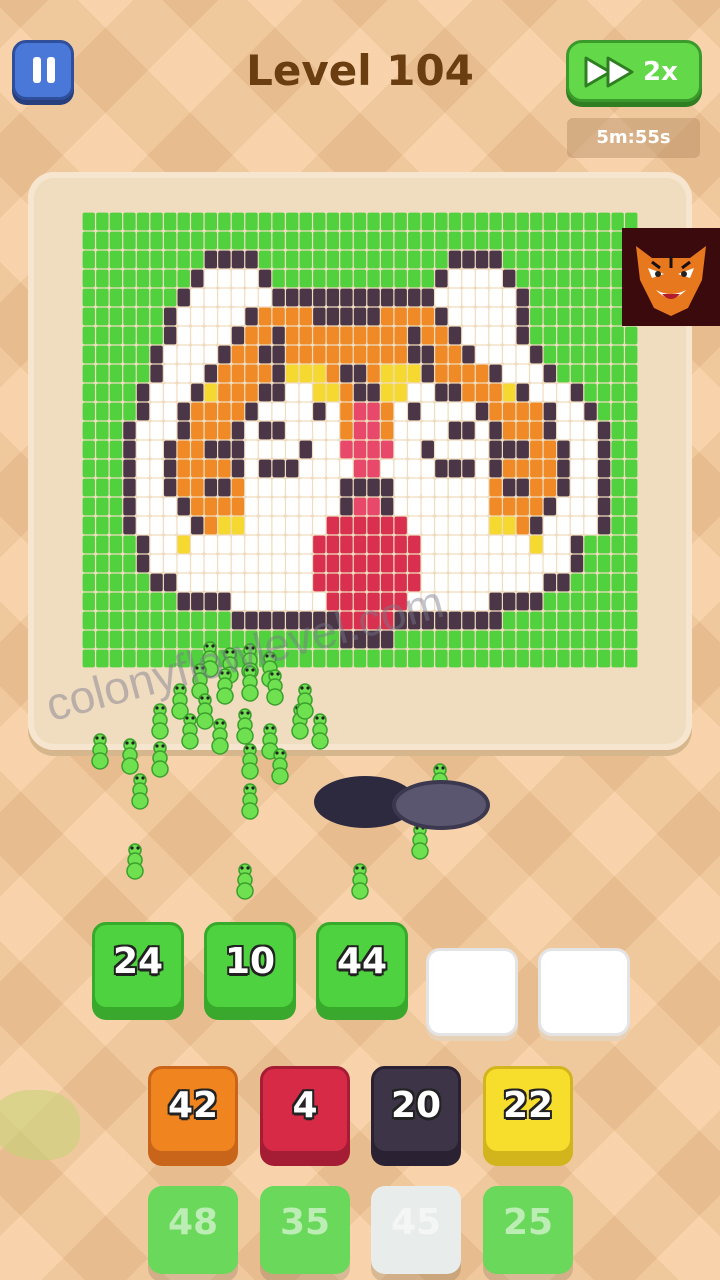  I want to click on queue-tile: 22, so click(528, 1110).